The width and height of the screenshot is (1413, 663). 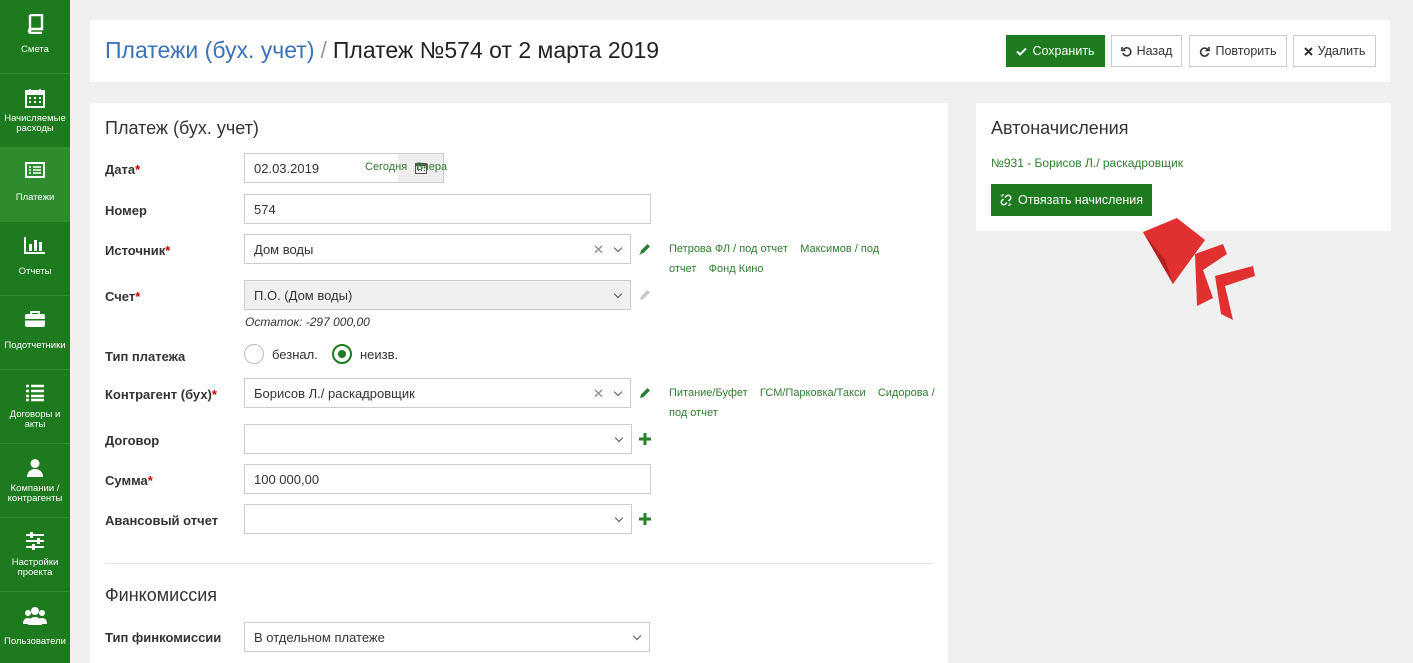 What do you see at coordinates (35, 321) in the screenshot?
I see `briefcase-icon` at bounding box center [35, 321].